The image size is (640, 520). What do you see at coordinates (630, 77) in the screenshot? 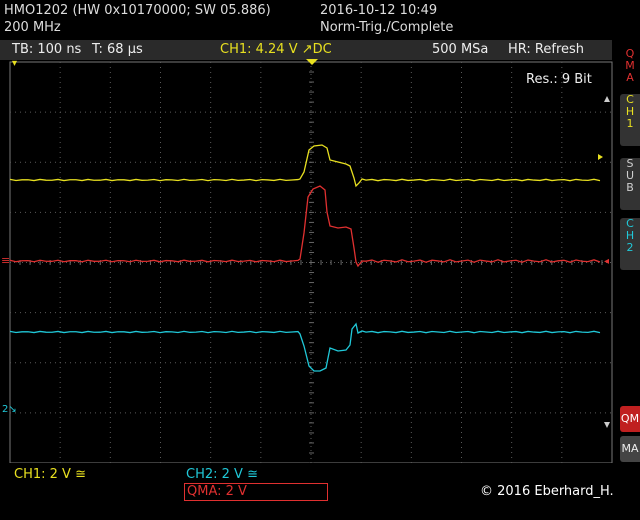
I see `tab-letter: A` at bounding box center [630, 77].